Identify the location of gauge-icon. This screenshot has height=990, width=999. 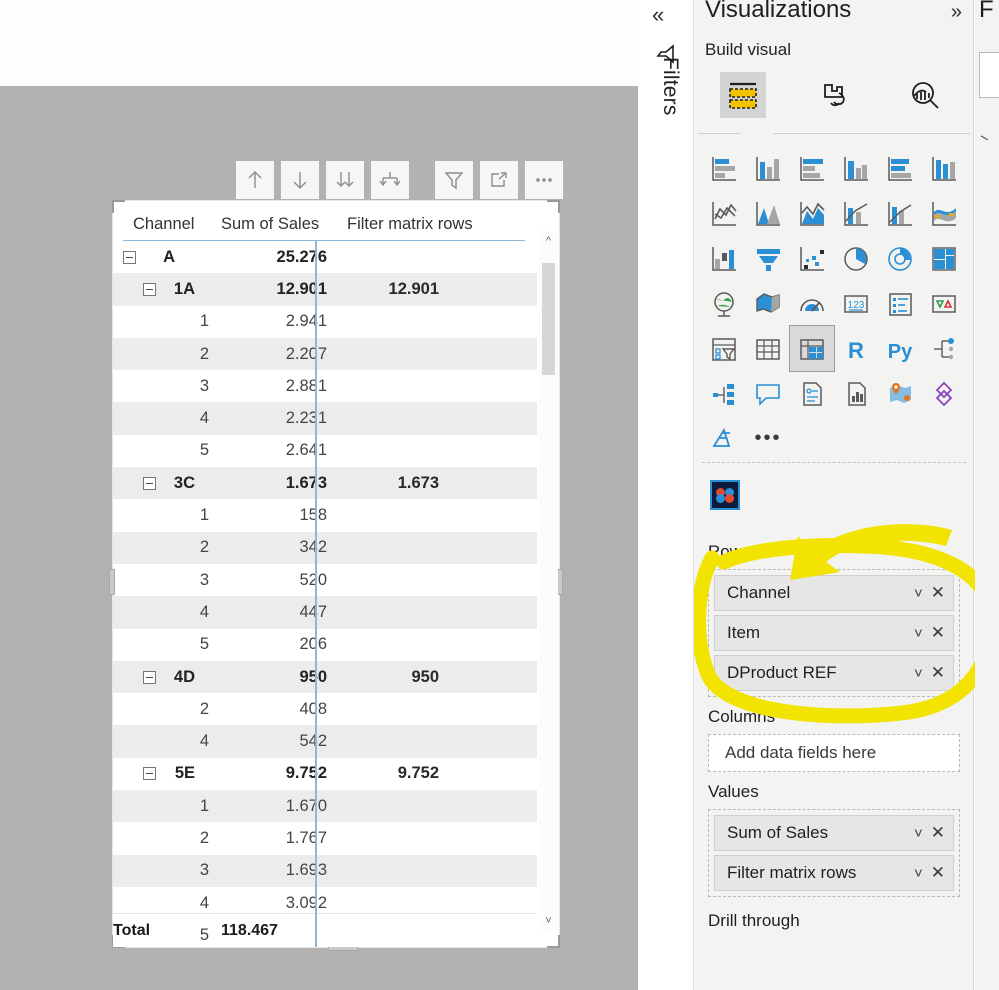
(812, 303).